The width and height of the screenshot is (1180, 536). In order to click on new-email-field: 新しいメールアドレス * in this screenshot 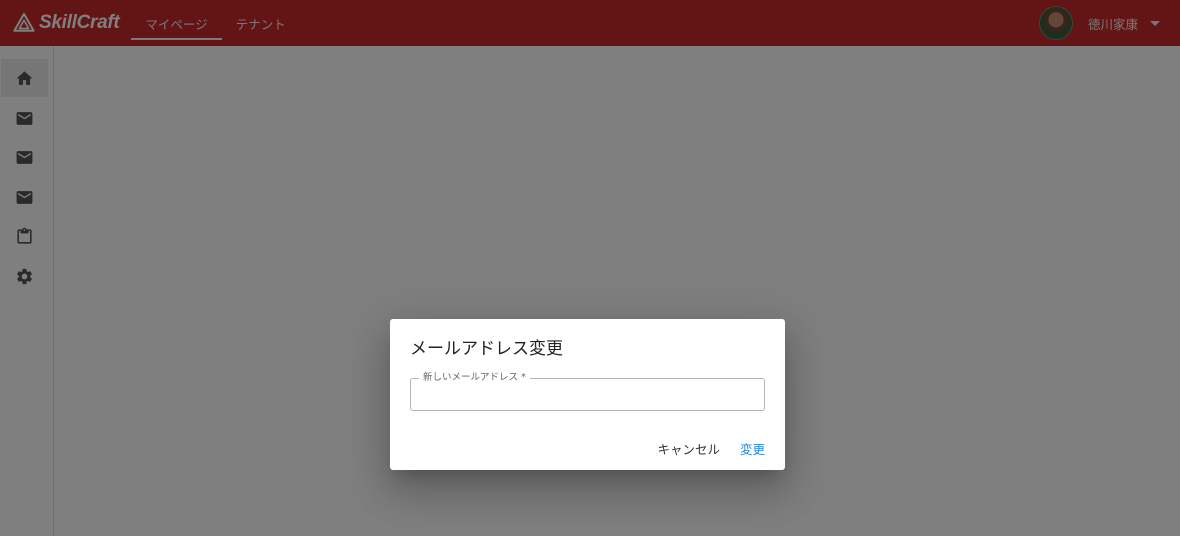, I will do `click(587, 391)`.